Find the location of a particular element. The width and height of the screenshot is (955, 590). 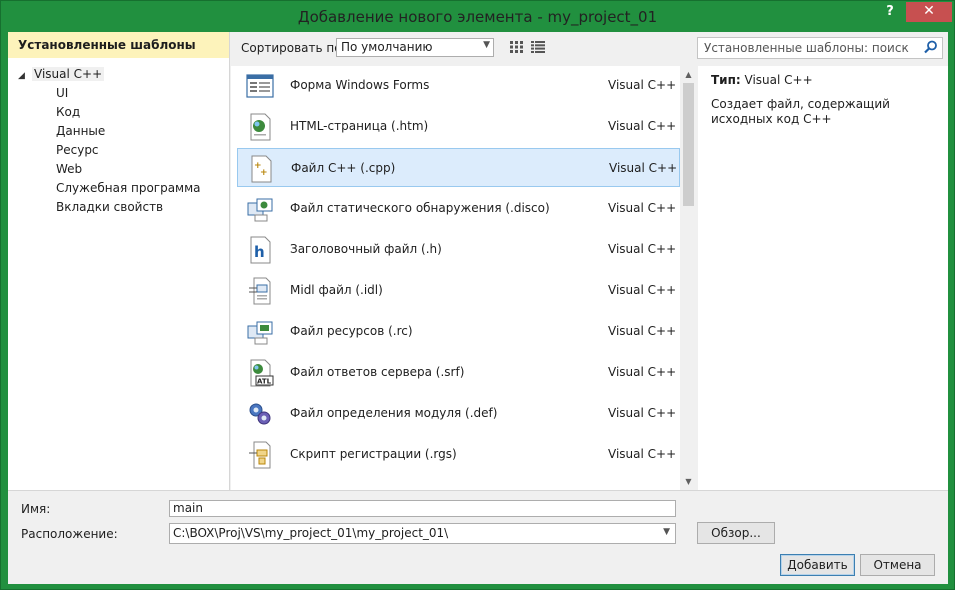

tree-item-label: Visual C++ is located at coordinates (68, 74).